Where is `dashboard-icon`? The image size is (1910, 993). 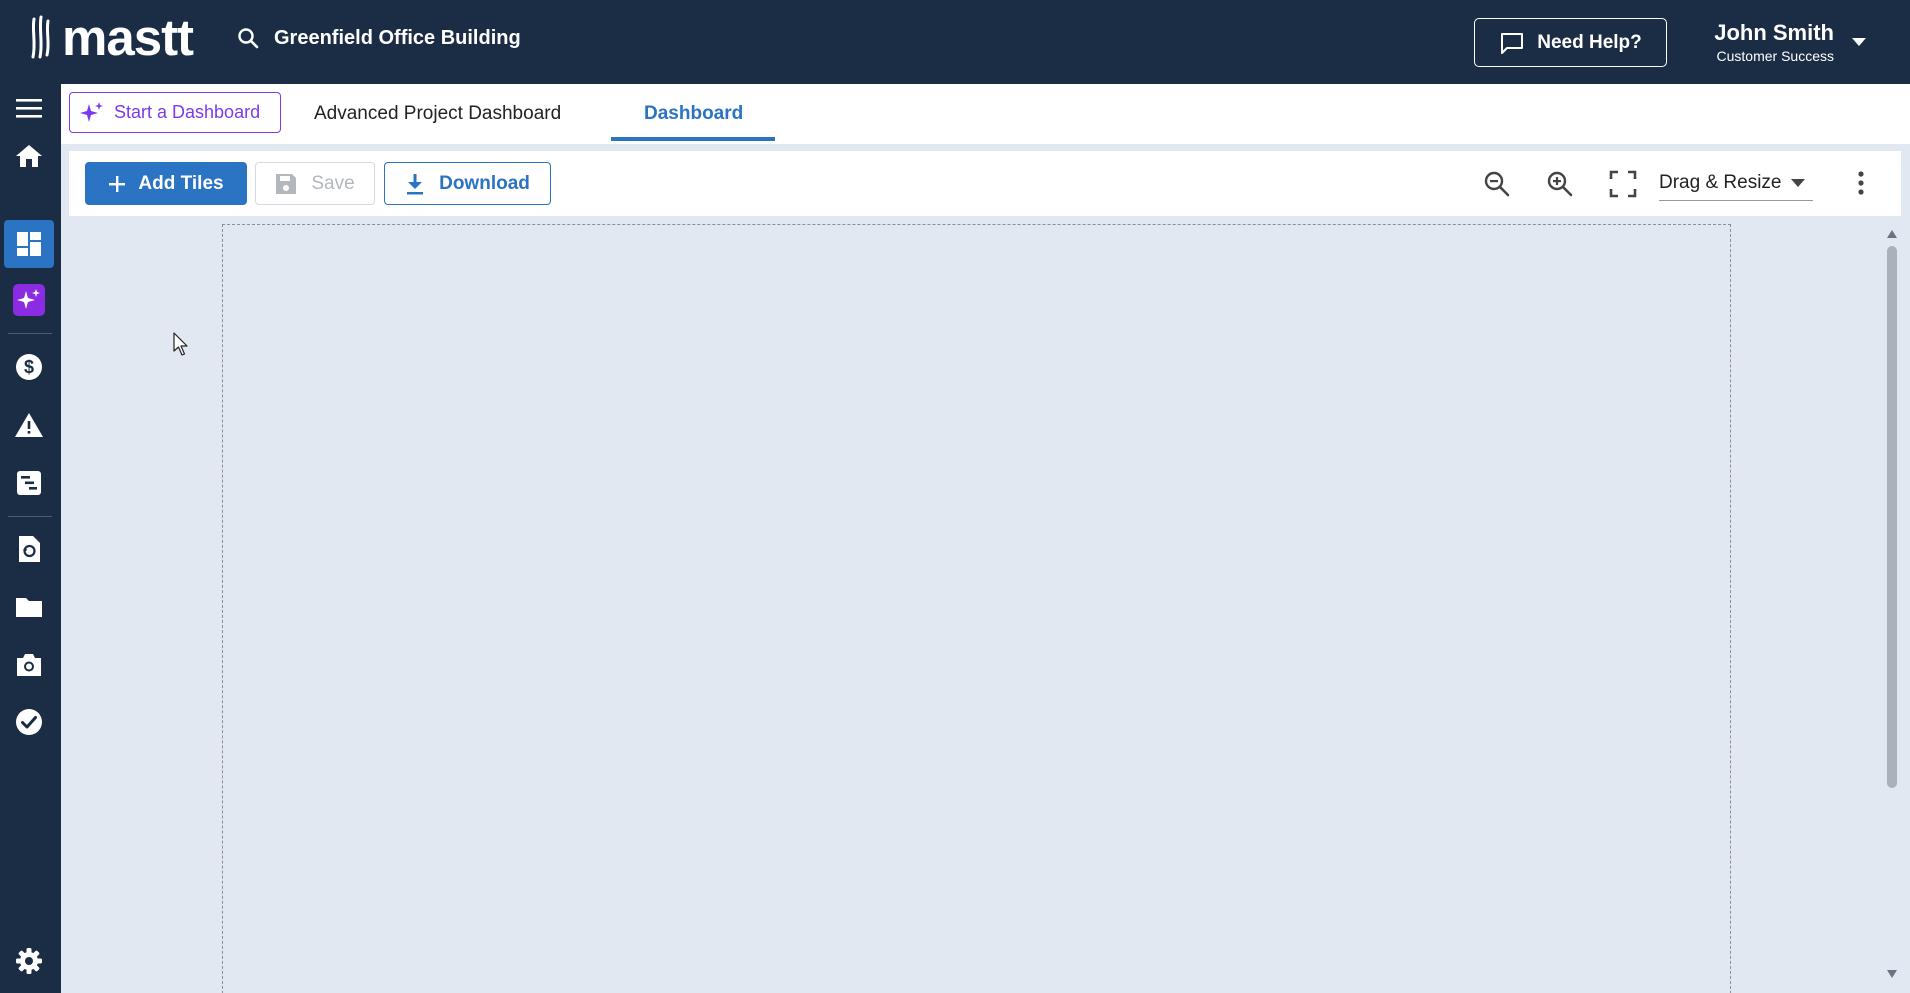
dashboard-icon is located at coordinates (29, 244).